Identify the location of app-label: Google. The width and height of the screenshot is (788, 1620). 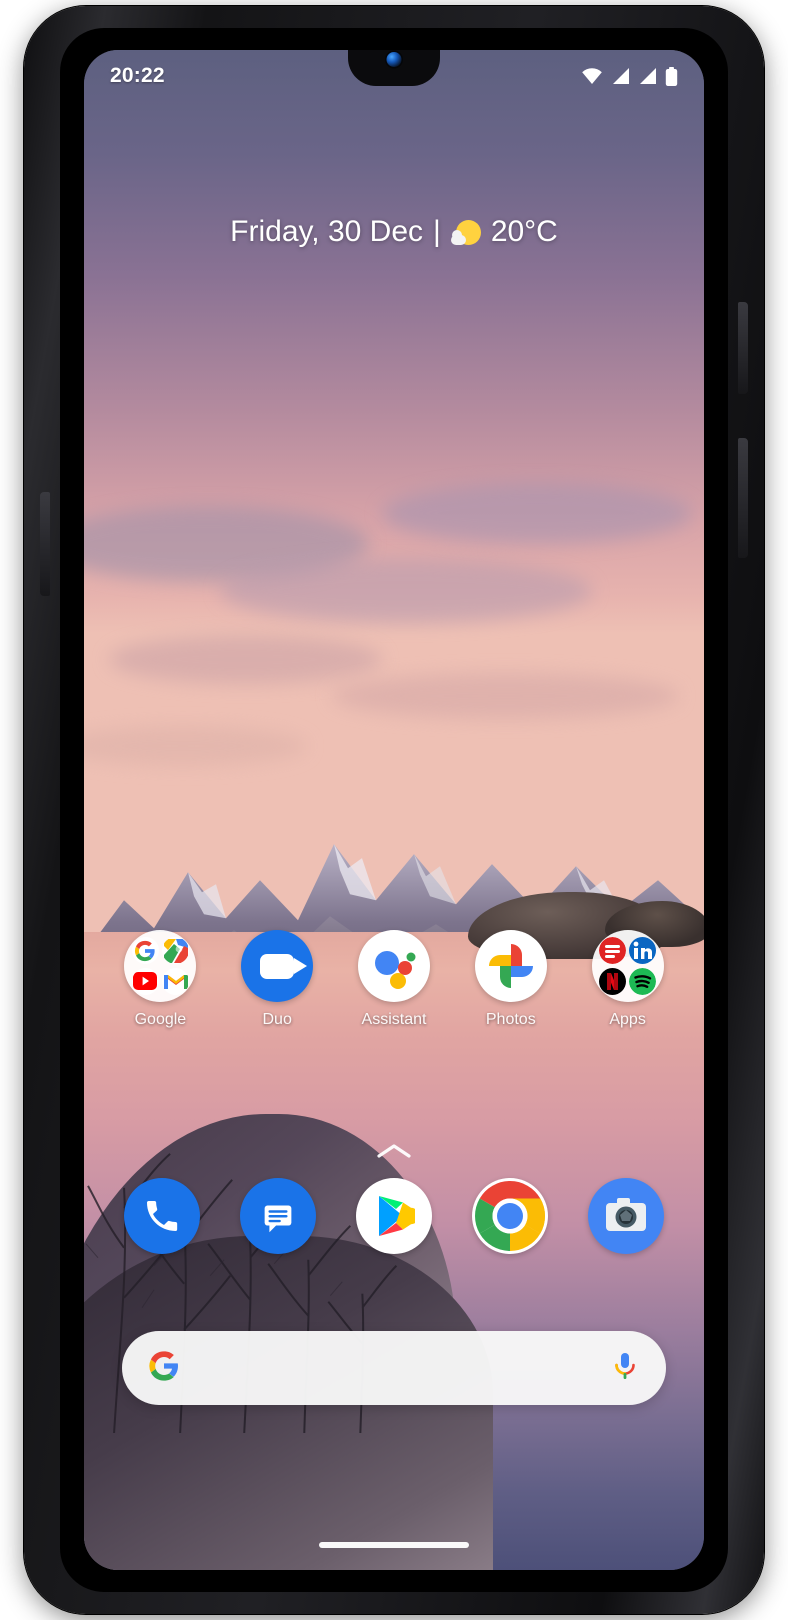
(160, 1019).